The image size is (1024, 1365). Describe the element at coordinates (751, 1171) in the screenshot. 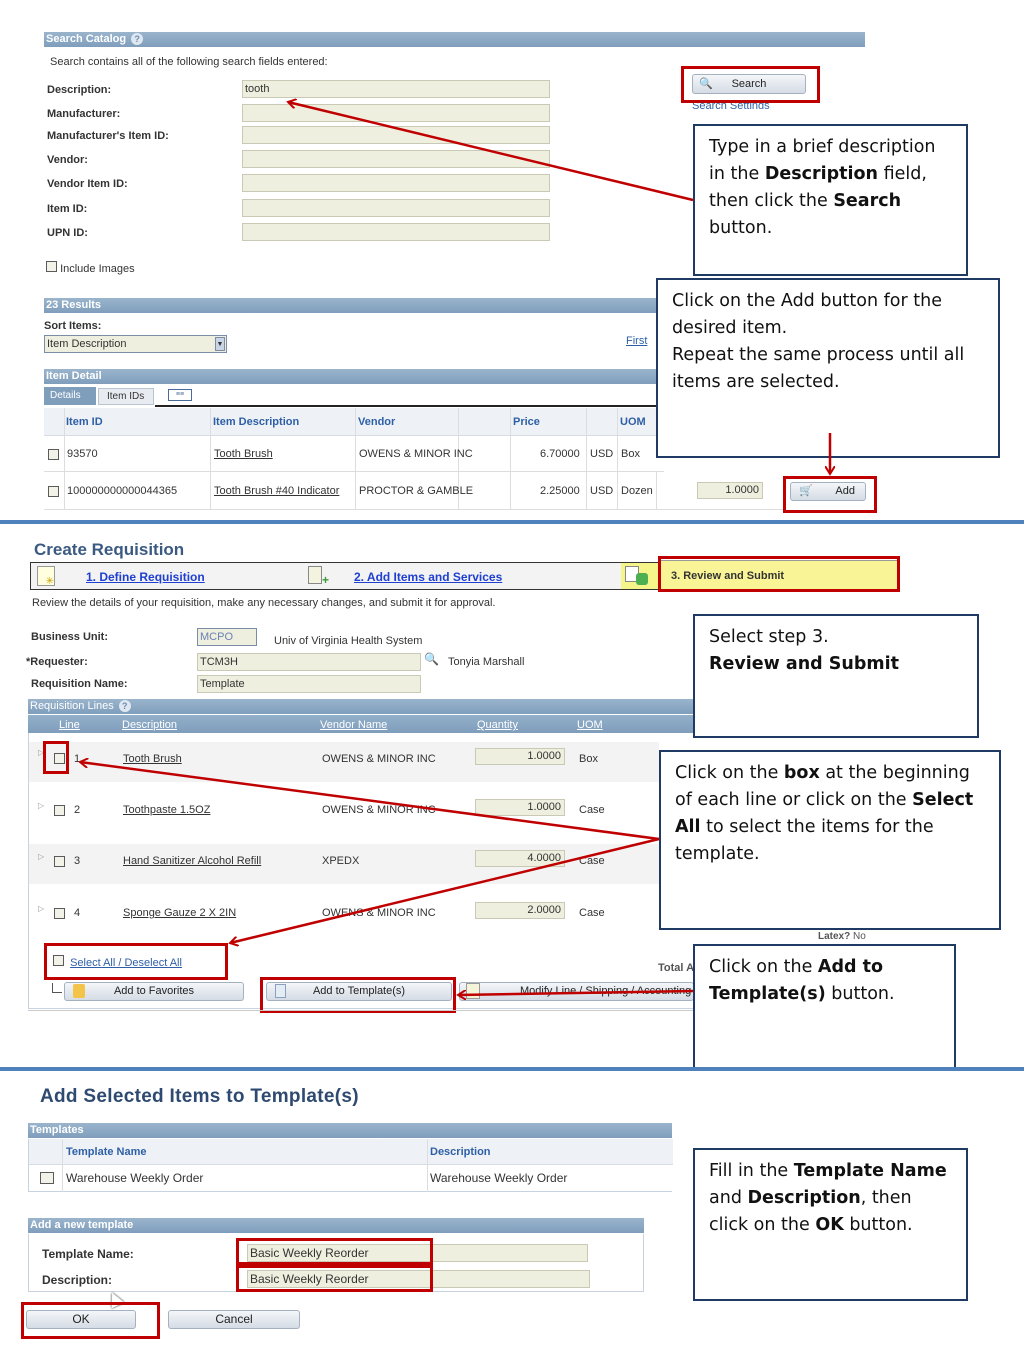

I see `callout-text: Fill in the` at that location.